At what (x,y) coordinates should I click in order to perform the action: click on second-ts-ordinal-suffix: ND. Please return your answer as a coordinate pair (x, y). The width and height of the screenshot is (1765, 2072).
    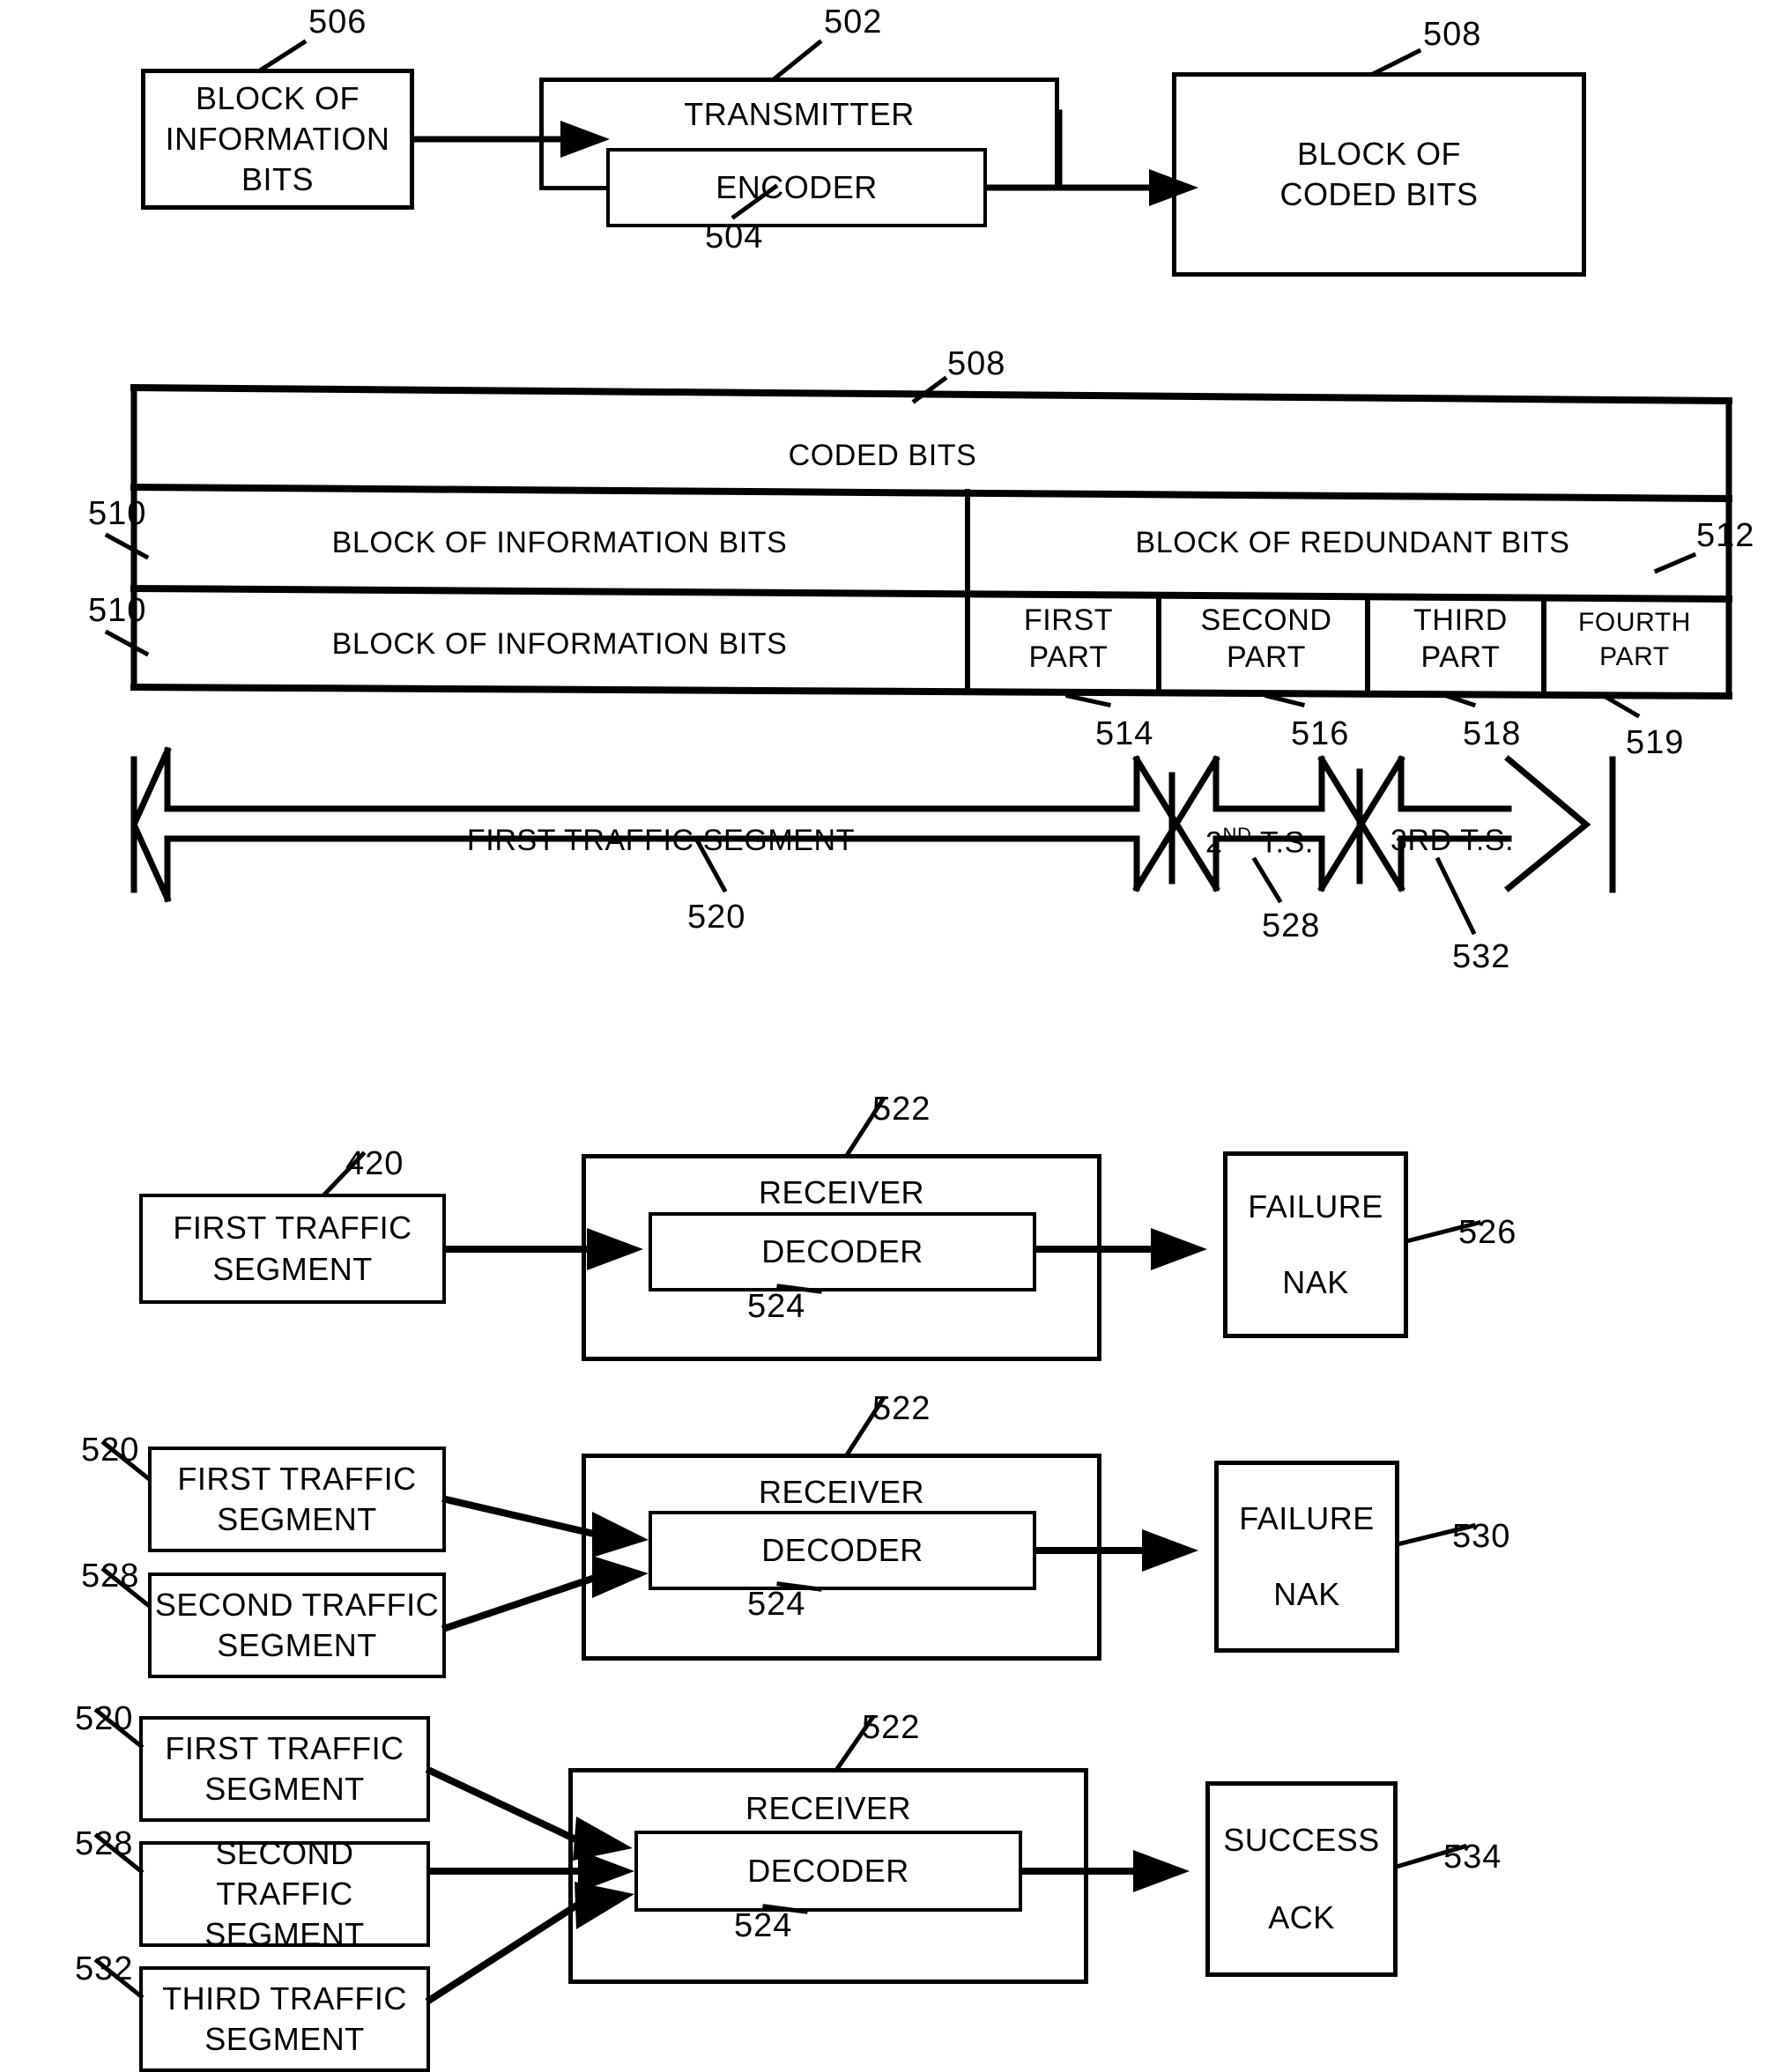
    Looking at the image, I should click on (1237, 835).